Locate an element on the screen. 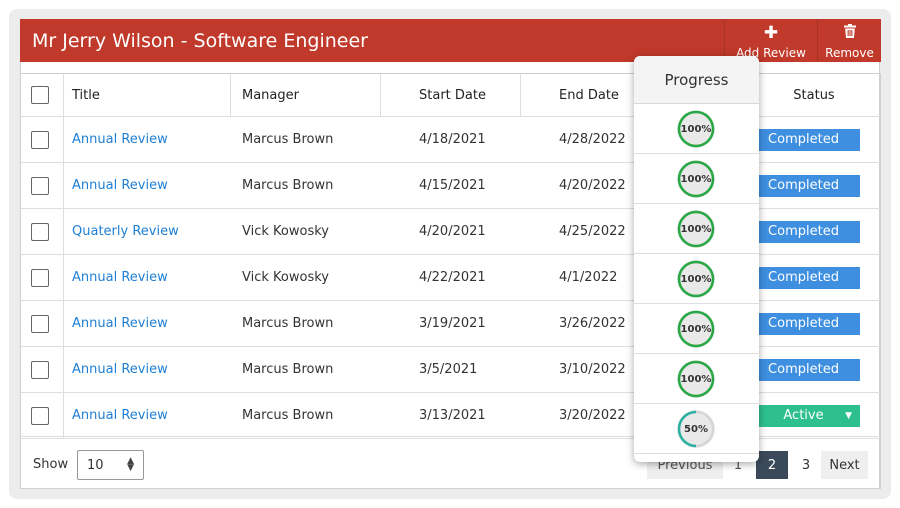 The image size is (900, 508). page-title: Mr Jerry Wilson - Software Engineer is located at coordinates (200, 41).